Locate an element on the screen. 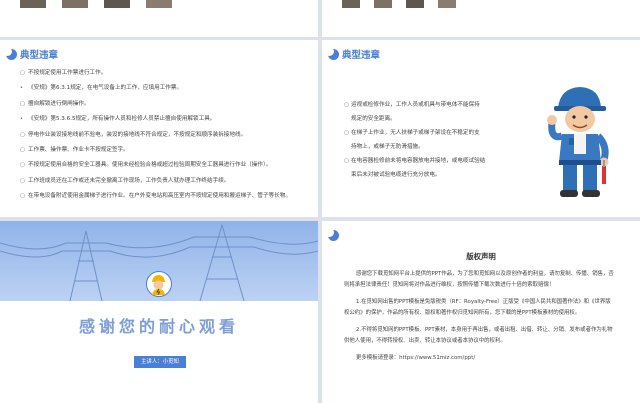 The width and height of the screenshot is (640, 403). list-item: ▢ 在电容器检修前未将电容器放电并接地，或电缆试验结 is located at coordinates (434, 161).